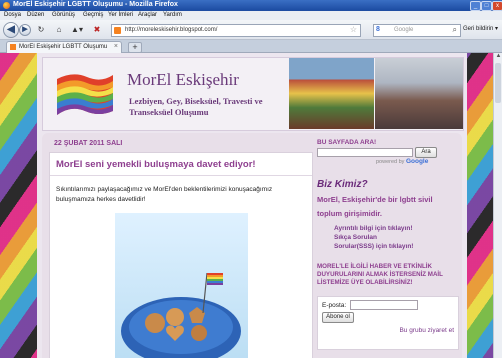  Describe the element at coordinates (373, 246) in the screenshot. I see `faq-questions-link: Sorular(SSS) için tıklayın!` at that location.